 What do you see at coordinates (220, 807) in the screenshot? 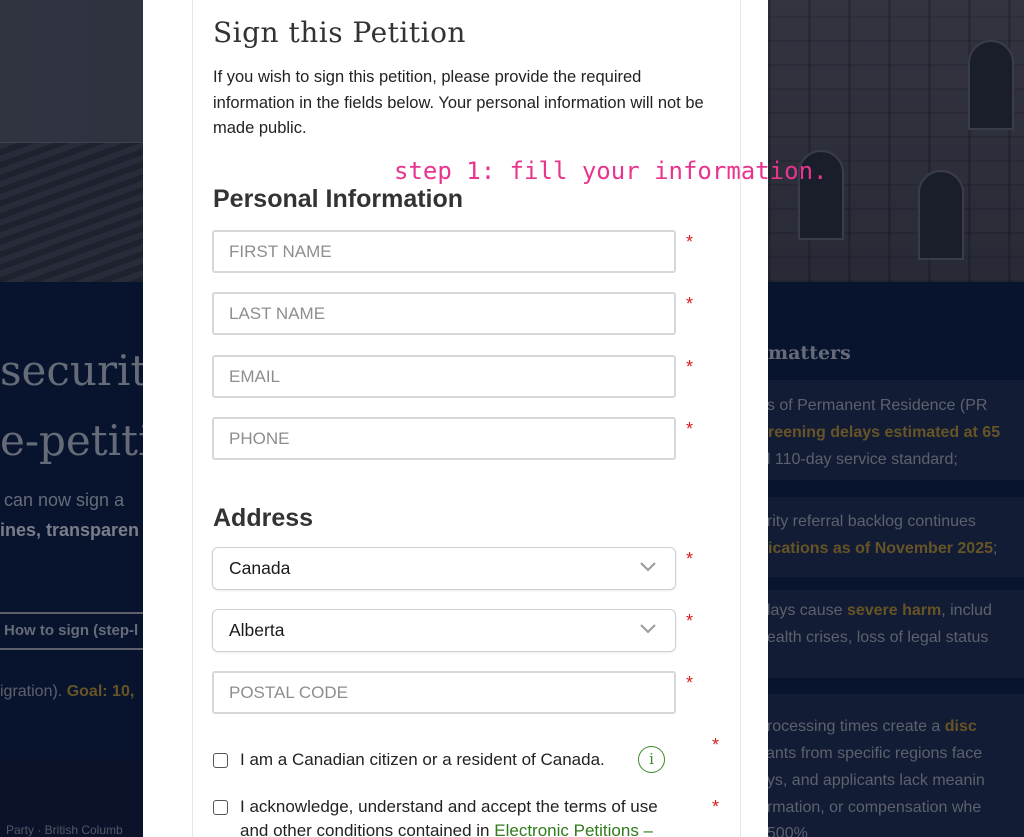
I see `terms-checkbox` at bounding box center [220, 807].